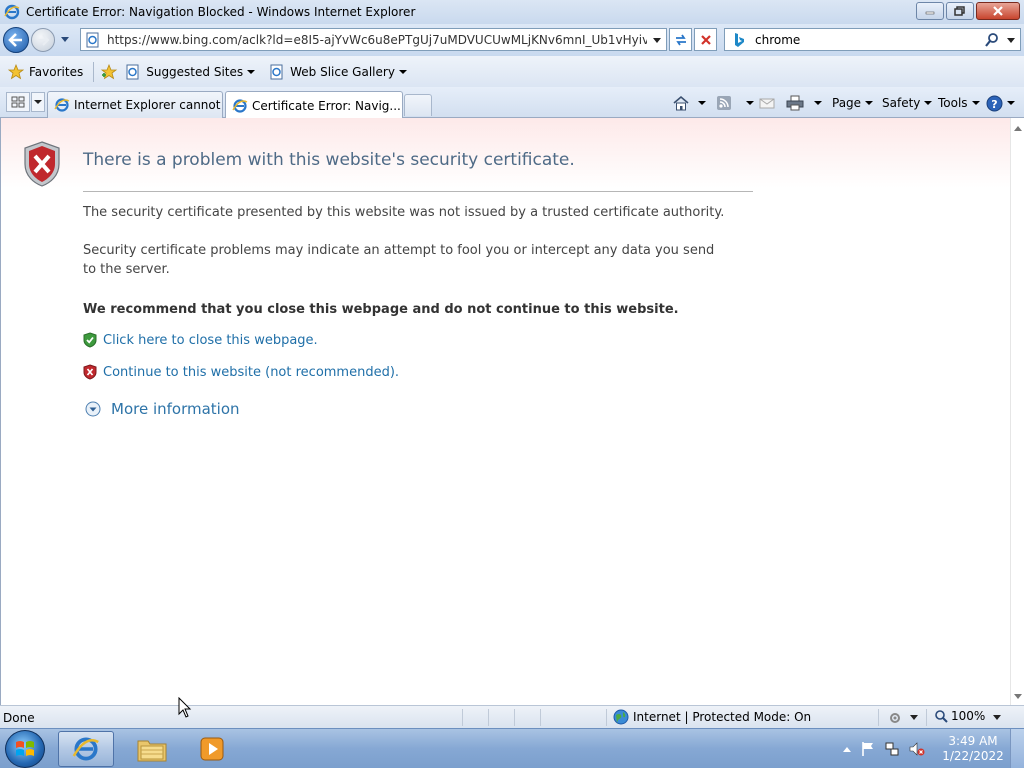 The width and height of the screenshot is (1024, 768). I want to click on restore-button, so click(960, 11).